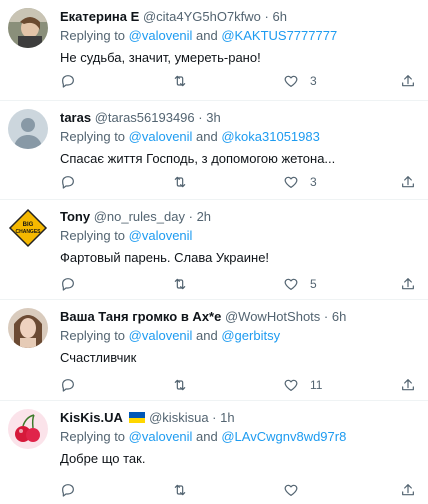 The width and height of the screenshot is (428, 504). Describe the element at coordinates (296, 490) in the screenshot. I see `like-button` at that location.